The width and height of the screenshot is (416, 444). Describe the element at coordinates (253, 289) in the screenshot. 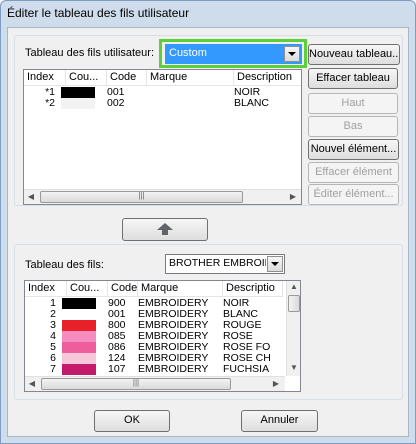

I see `column-header-description: Descriptio` at that location.